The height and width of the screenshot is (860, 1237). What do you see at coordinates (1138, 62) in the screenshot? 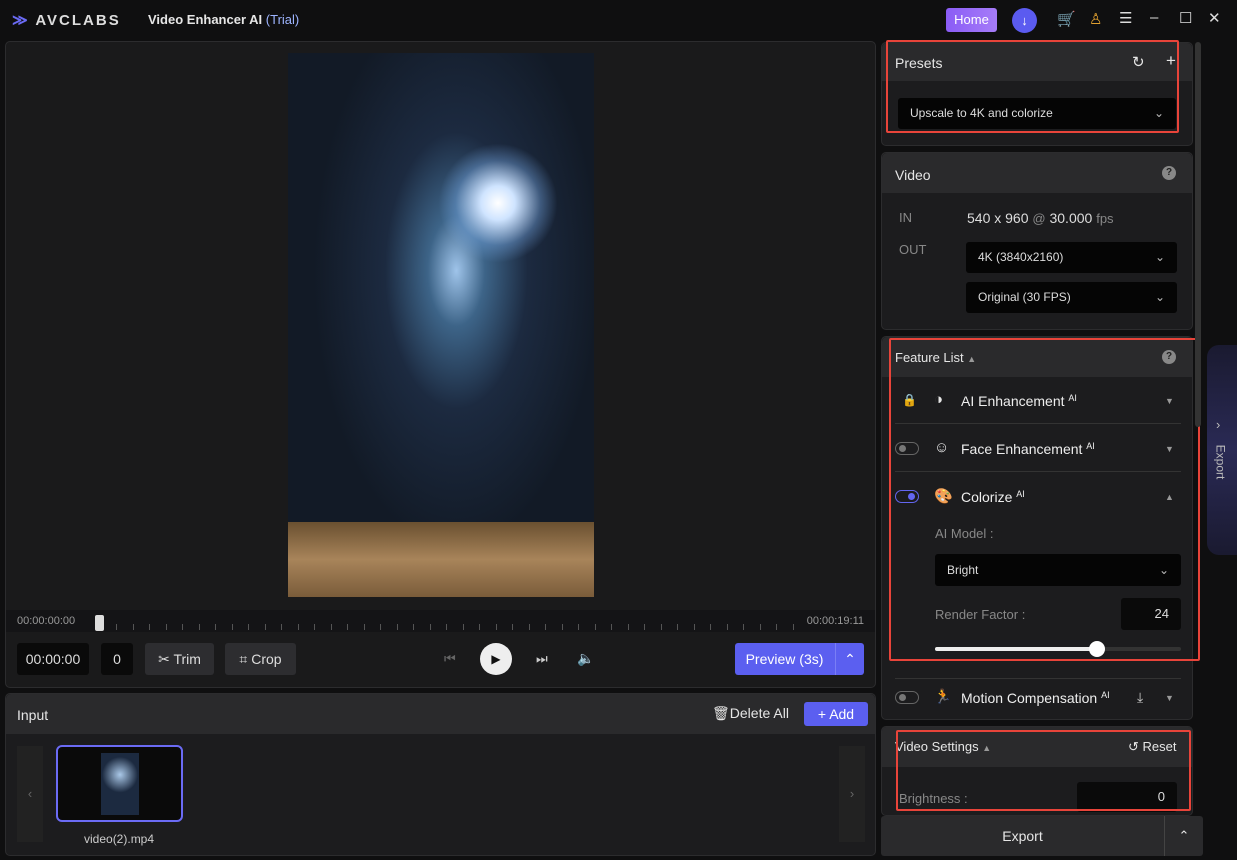
I see `refresh-icon: ↻` at bounding box center [1138, 62].